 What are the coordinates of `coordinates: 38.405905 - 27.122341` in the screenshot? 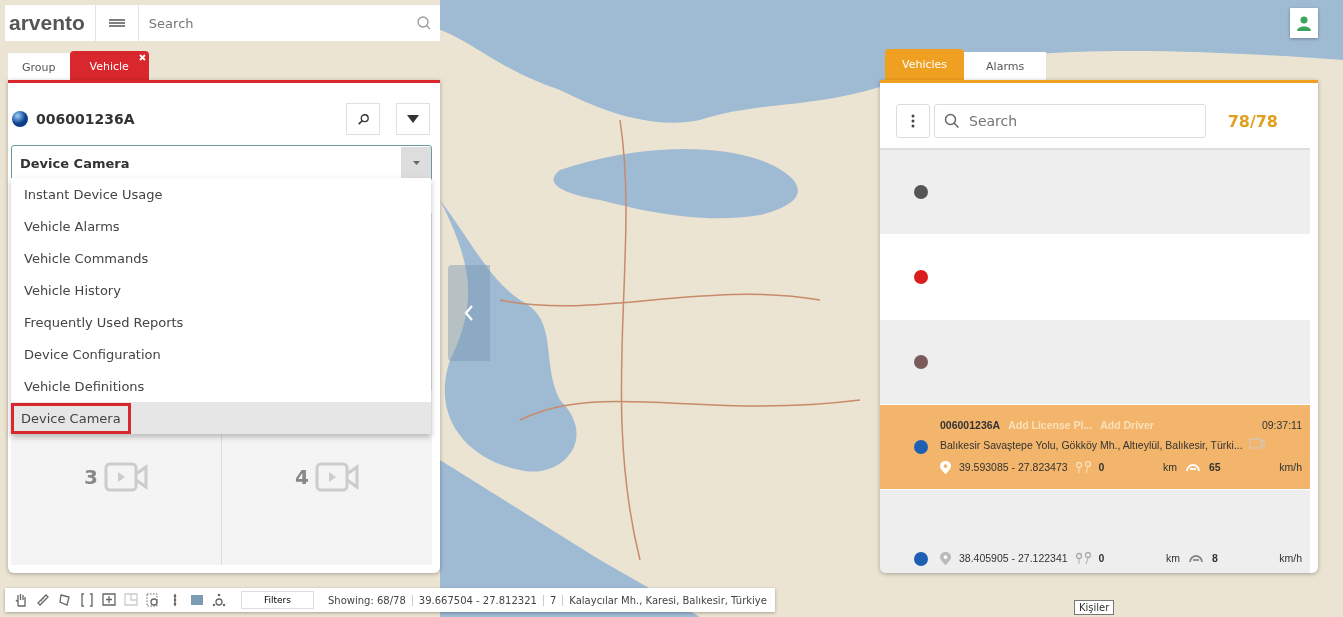 It's located at (1013, 558).